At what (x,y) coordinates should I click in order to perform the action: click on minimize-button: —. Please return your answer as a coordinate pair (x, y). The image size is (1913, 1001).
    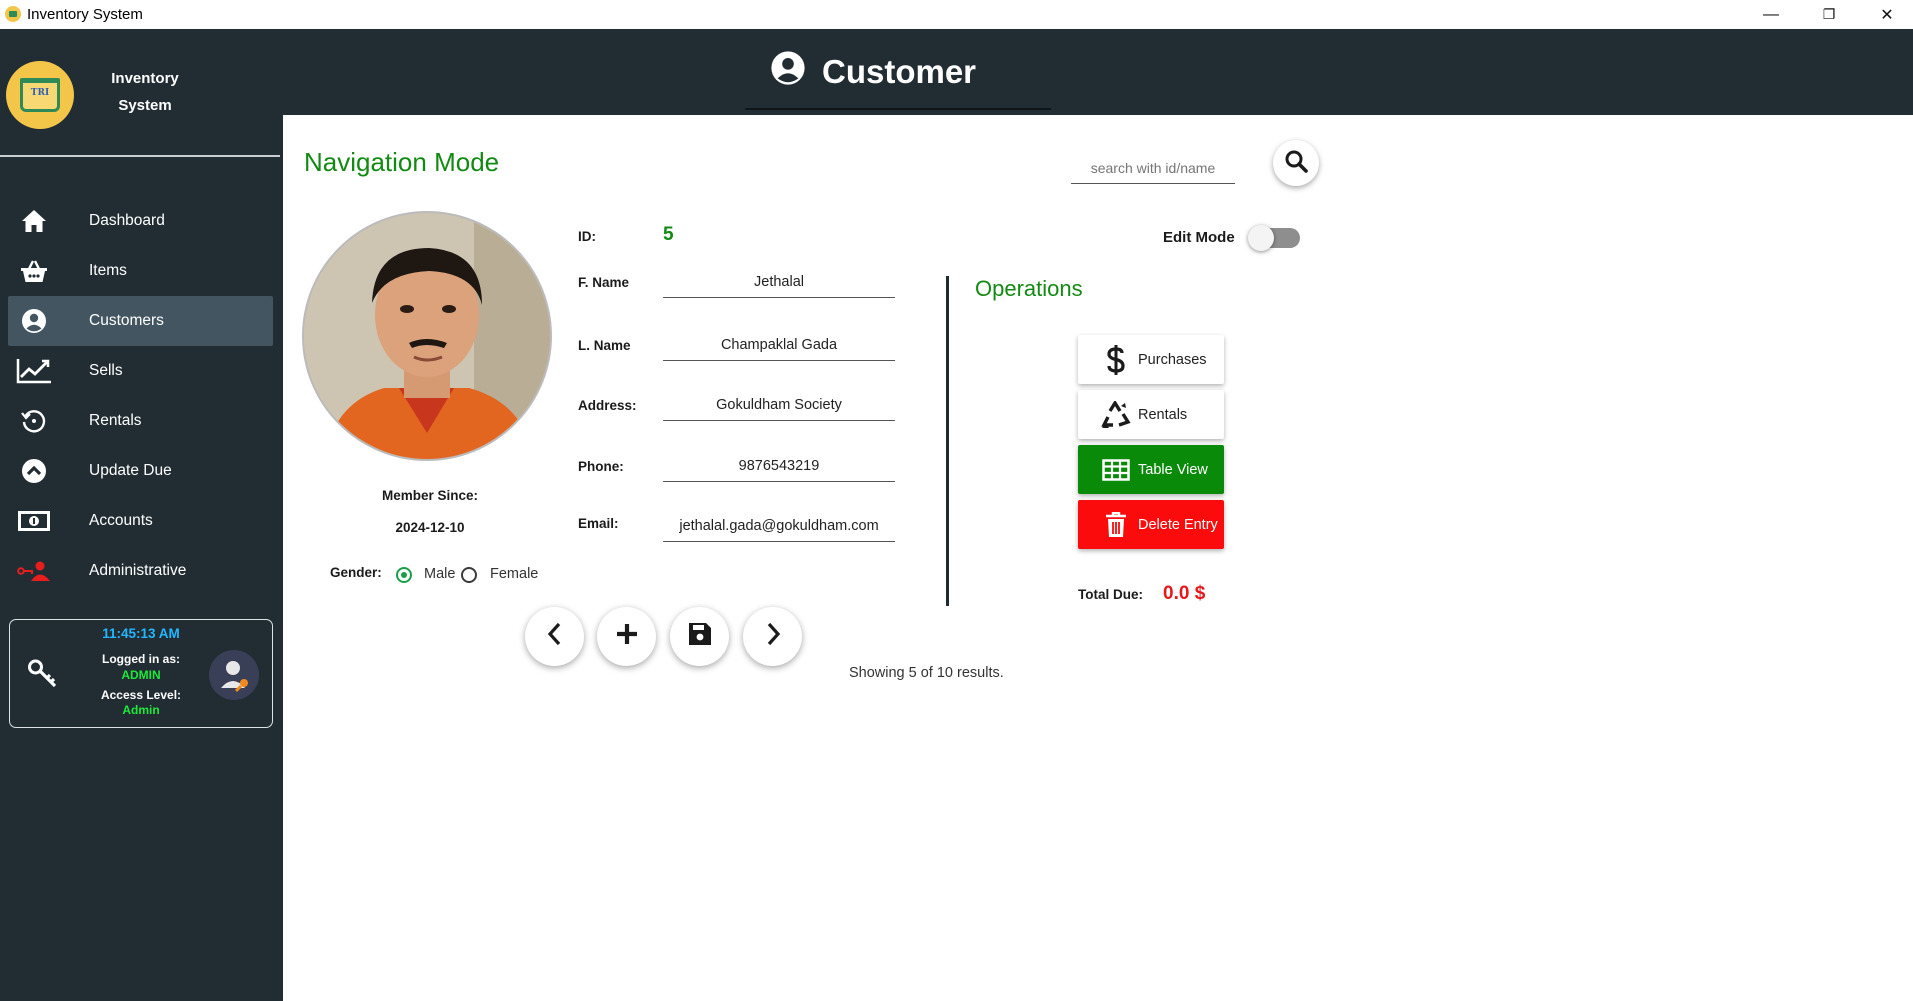
    Looking at the image, I should click on (1771, 14).